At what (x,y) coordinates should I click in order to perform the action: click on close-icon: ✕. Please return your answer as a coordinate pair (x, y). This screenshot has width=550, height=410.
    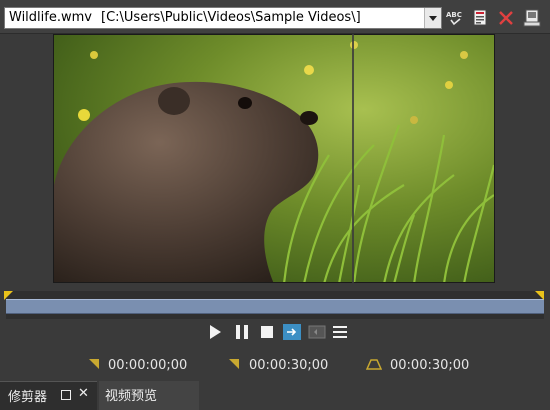
    Looking at the image, I should click on (83, 393).